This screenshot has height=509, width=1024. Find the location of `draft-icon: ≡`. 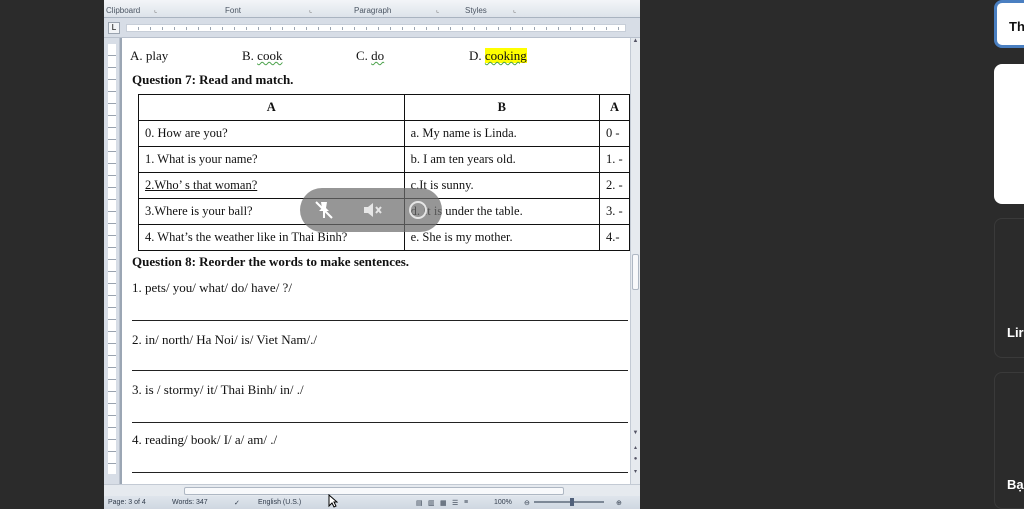

draft-icon: ≡ is located at coordinates (466, 502).